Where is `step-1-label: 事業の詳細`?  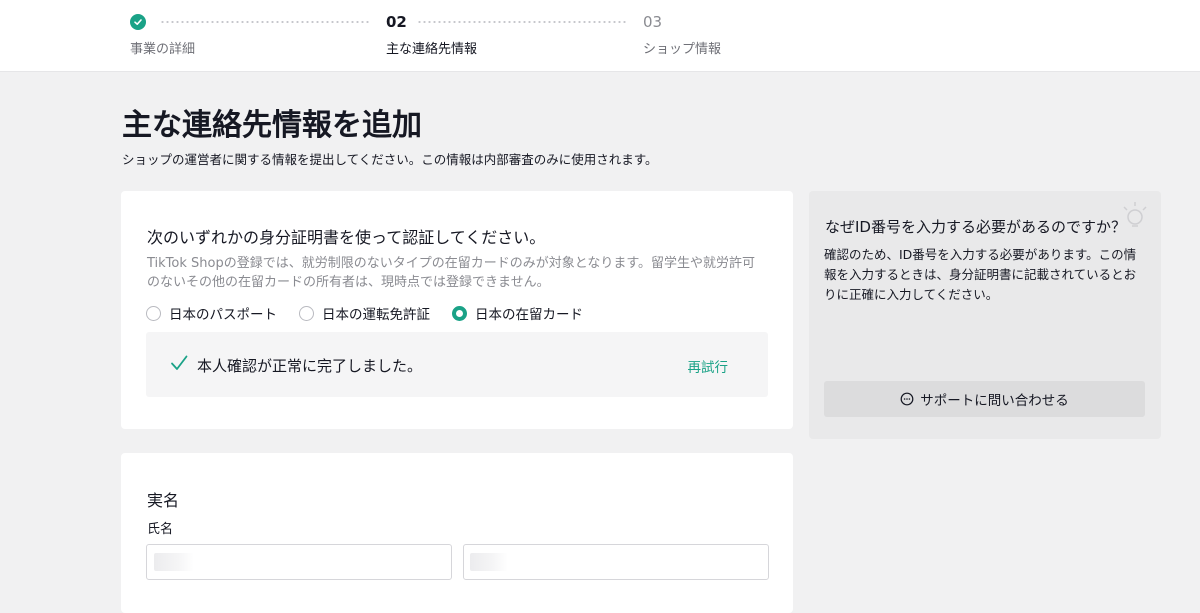 step-1-label: 事業の詳細 is located at coordinates (163, 49).